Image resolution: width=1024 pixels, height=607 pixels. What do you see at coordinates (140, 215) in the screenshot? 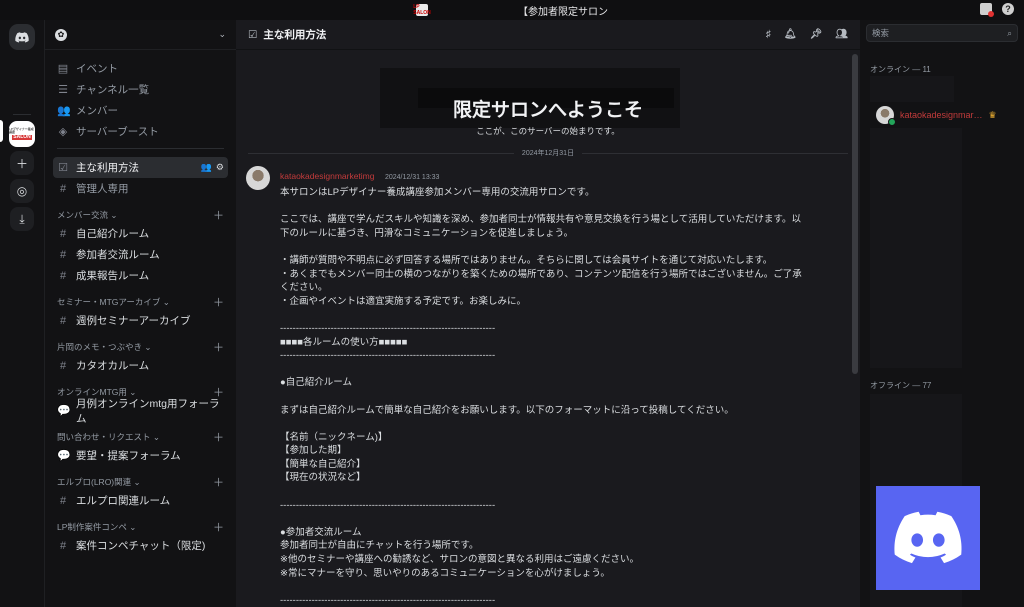
I see `channel-category: メンバー交流 ⌄ ＋` at bounding box center [140, 215].